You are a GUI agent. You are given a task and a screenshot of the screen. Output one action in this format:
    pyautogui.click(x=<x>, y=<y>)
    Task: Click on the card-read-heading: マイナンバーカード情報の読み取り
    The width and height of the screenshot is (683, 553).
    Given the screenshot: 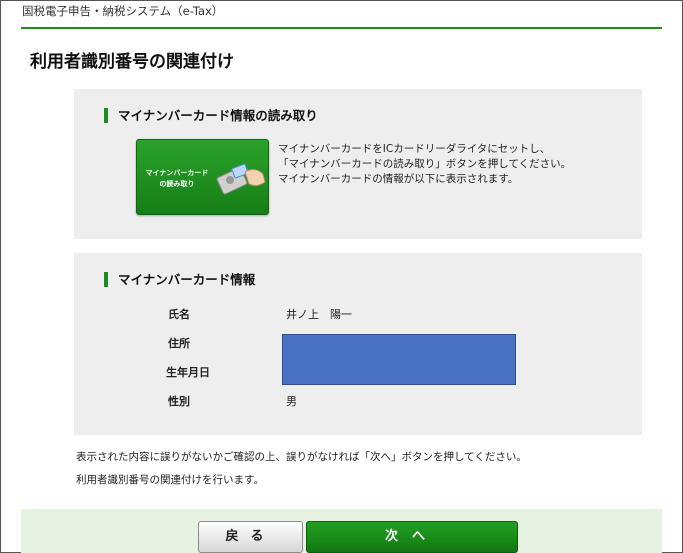 What is the action you would take?
    pyautogui.click(x=211, y=115)
    